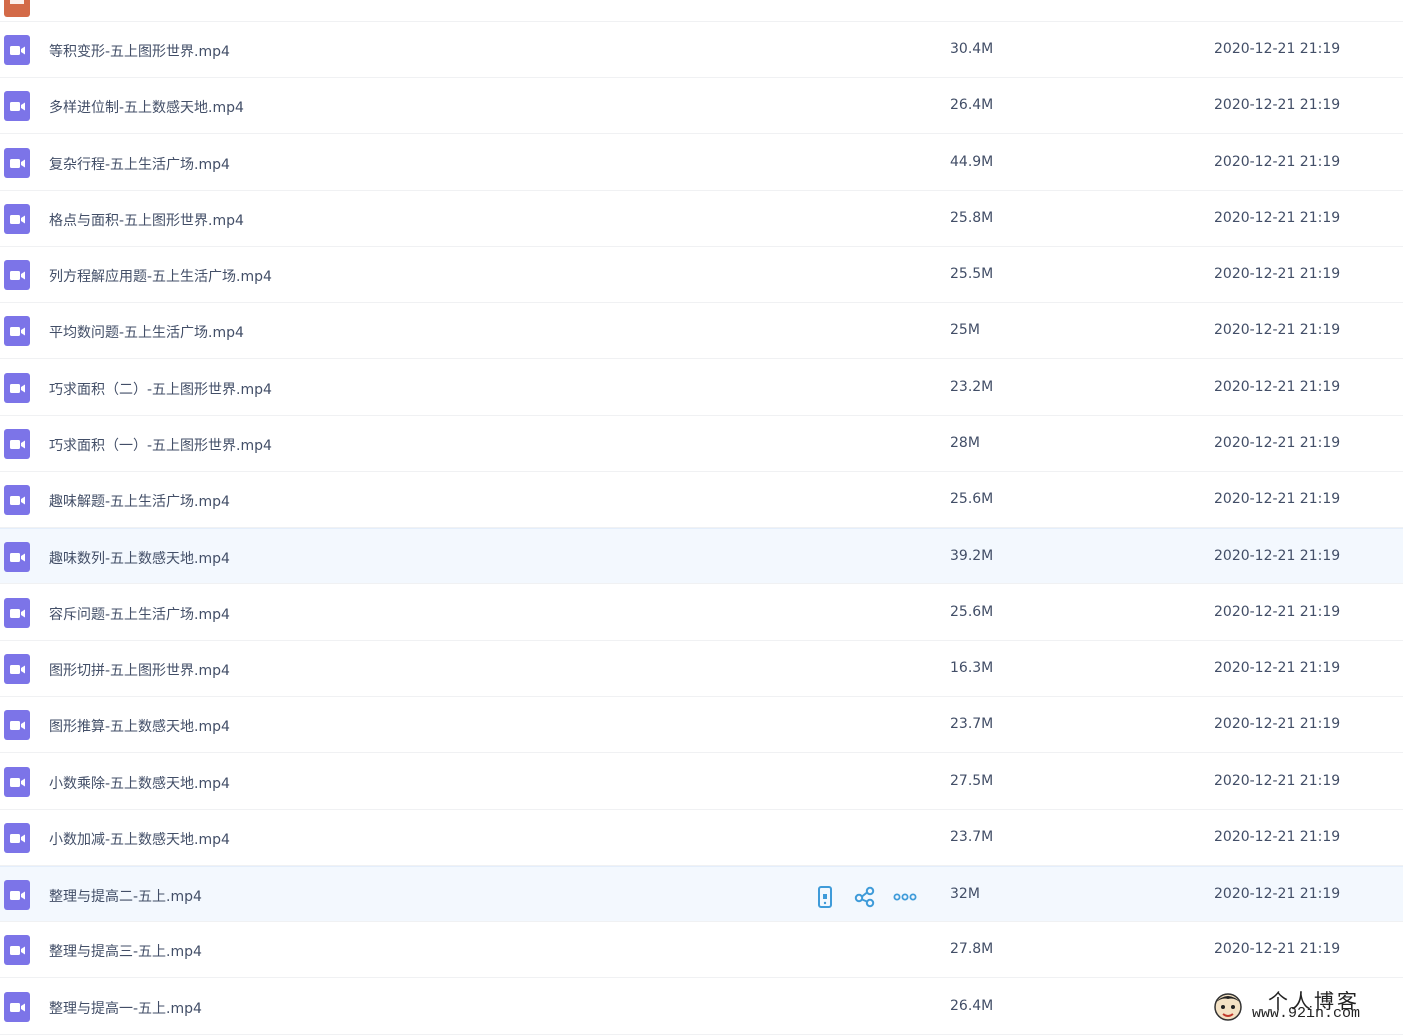 The height and width of the screenshot is (1035, 1403). What do you see at coordinates (701, 275) in the screenshot?
I see `file-row: 列方程解应用题-五上生活广场.mp4 25.5M 2020-12-21 21:19` at bounding box center [701, 275].